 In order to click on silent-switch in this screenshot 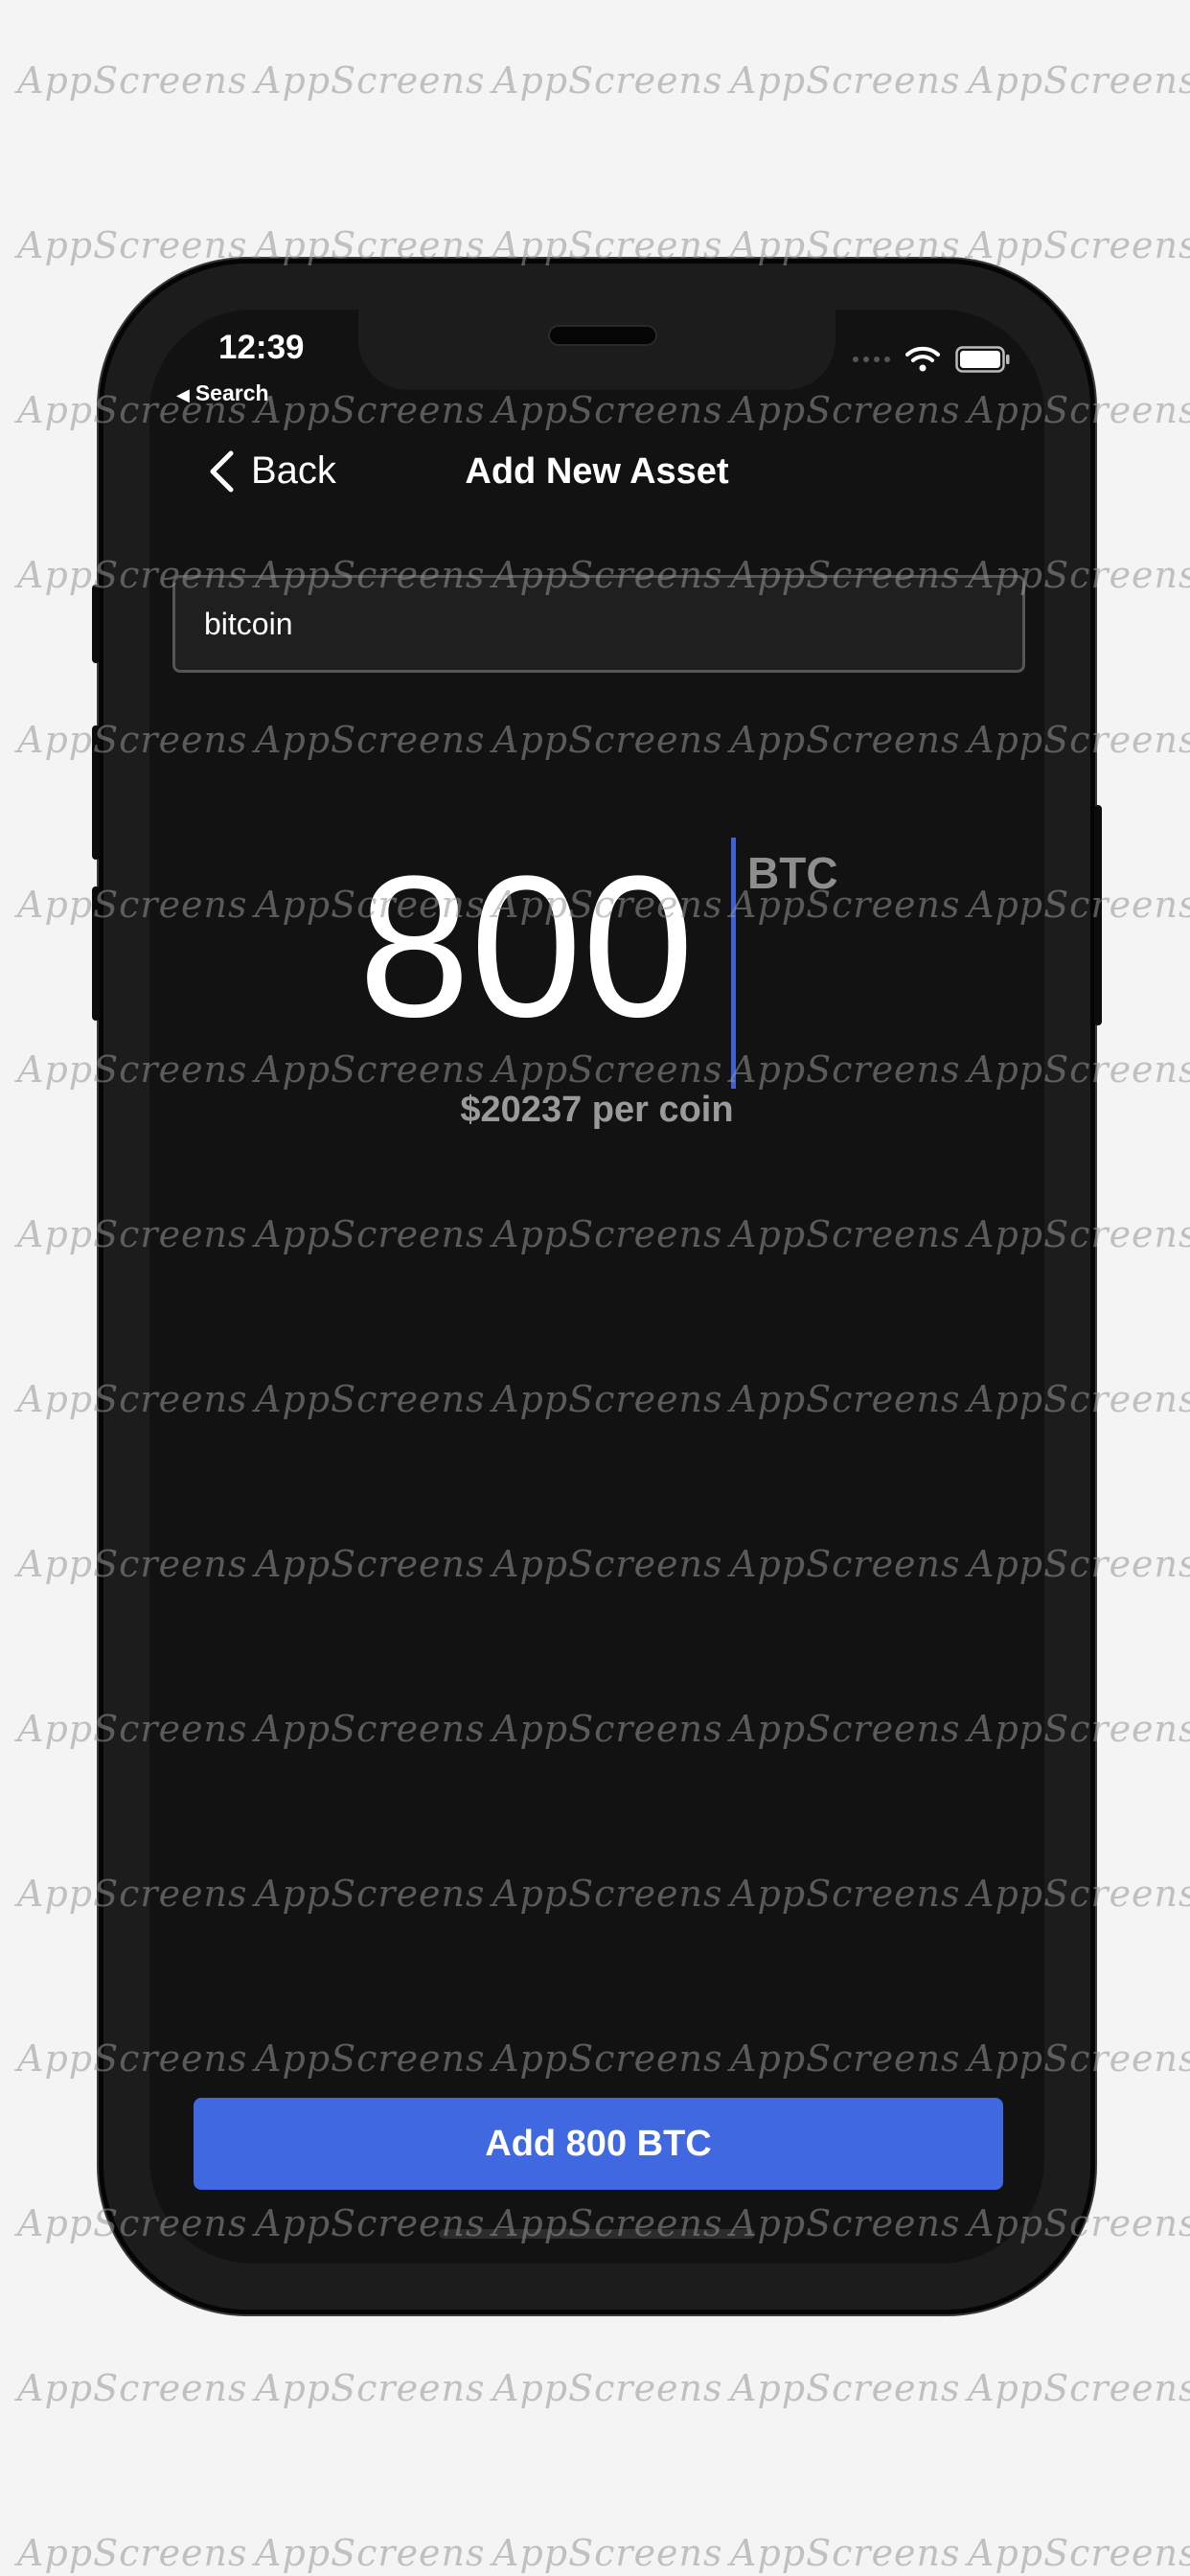, I will do `click(96, 624)`.